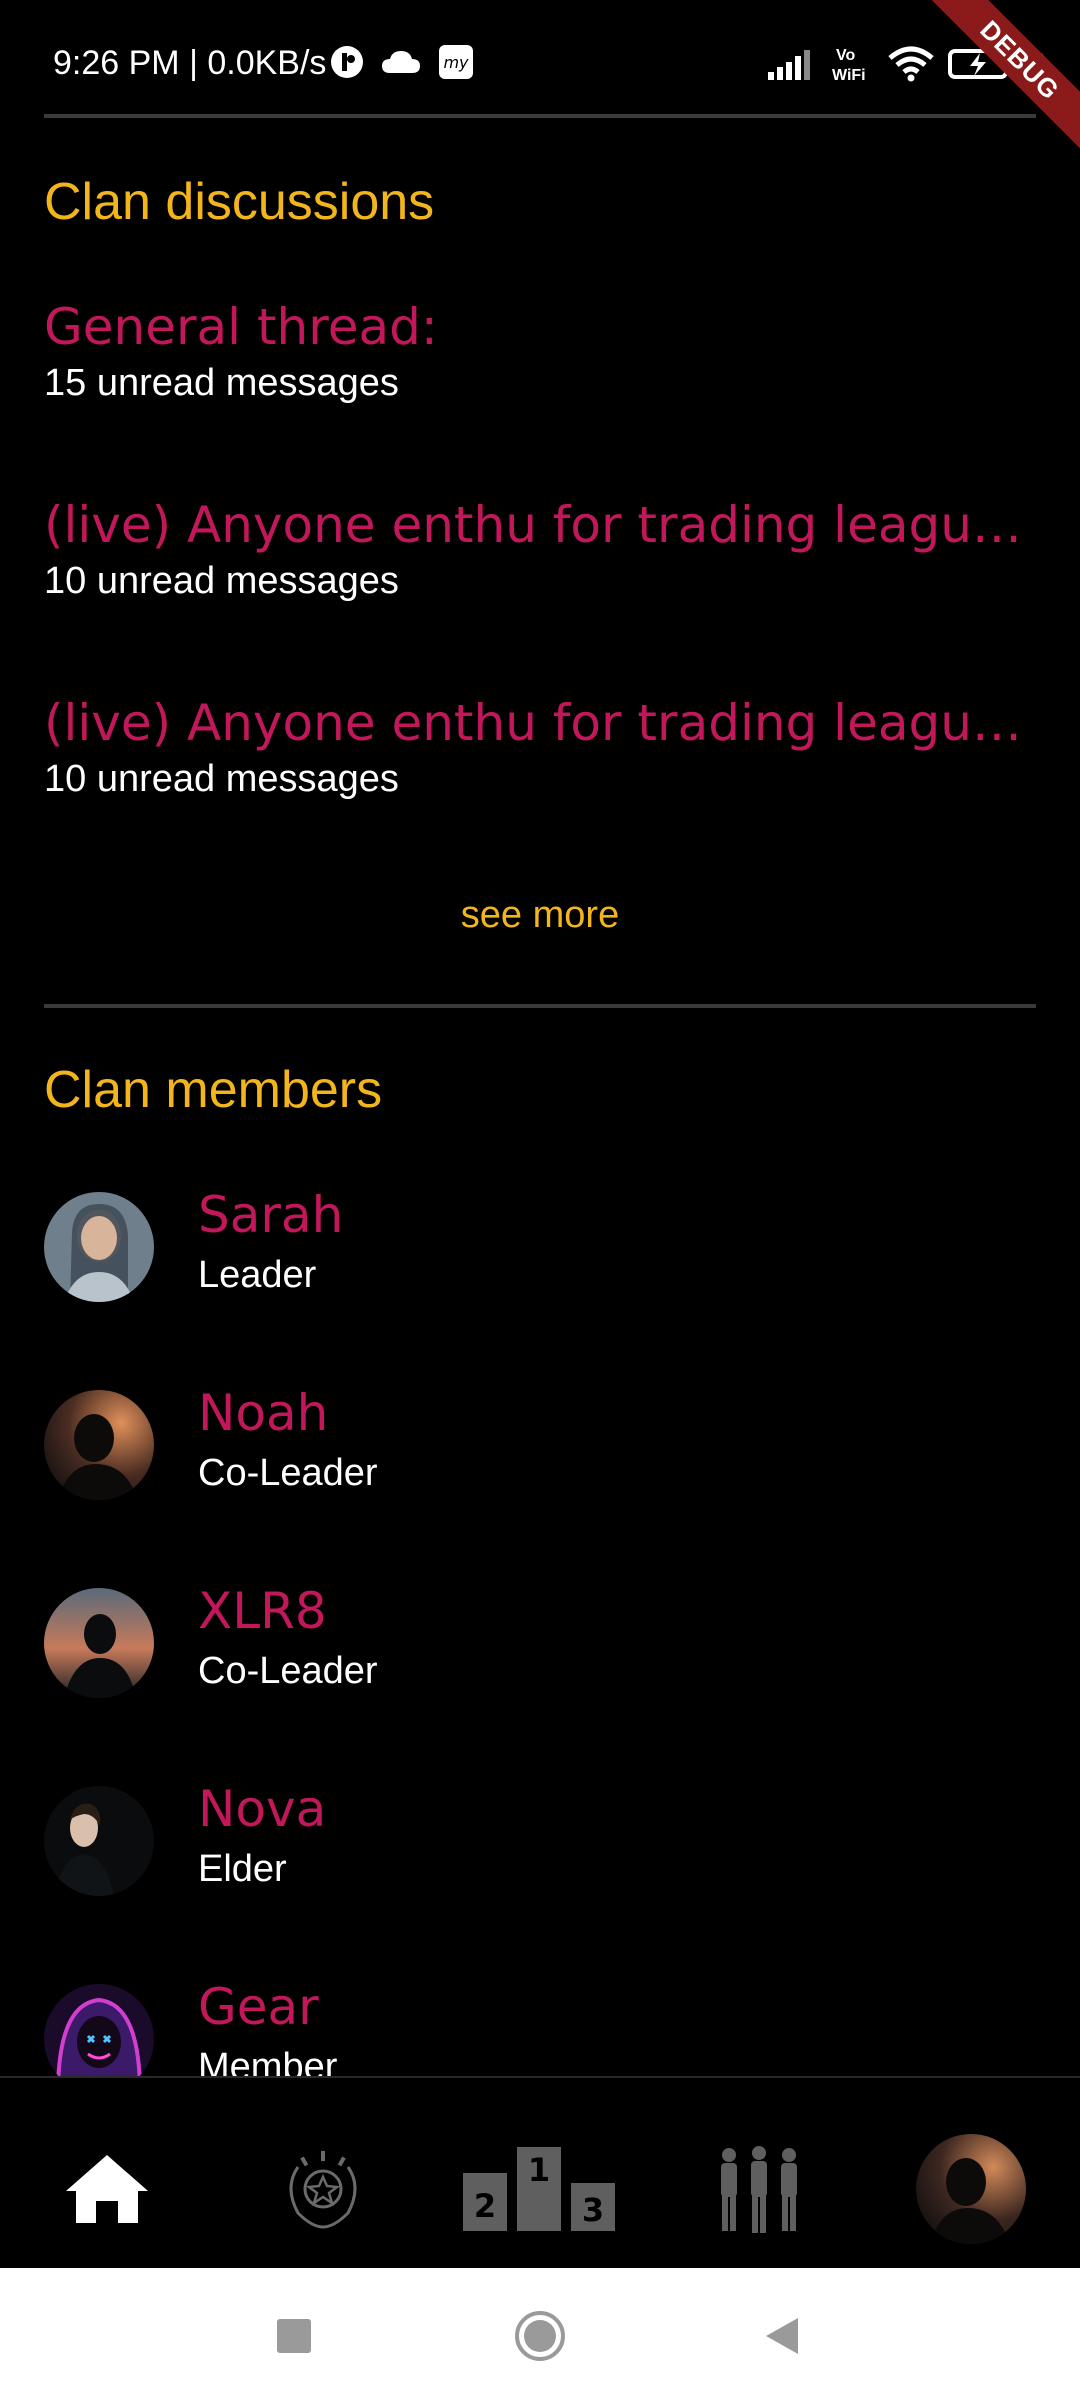 The image size is (1080, 2400). Describe the element at coordinates (540, 116) in the screenshot. I see `top-divider` at that location.